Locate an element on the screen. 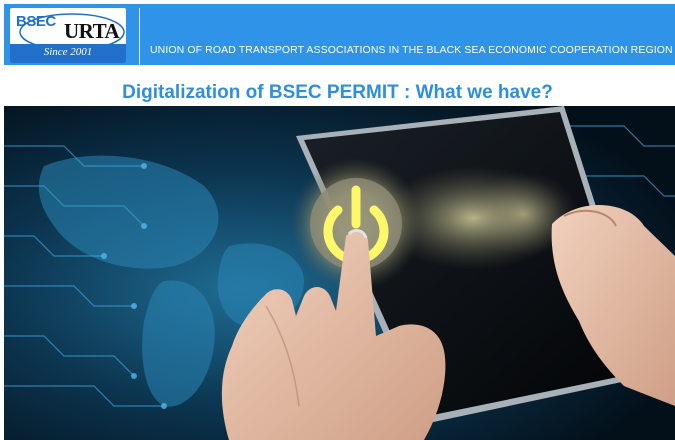  header-divider is located at coordinates (139, 36).